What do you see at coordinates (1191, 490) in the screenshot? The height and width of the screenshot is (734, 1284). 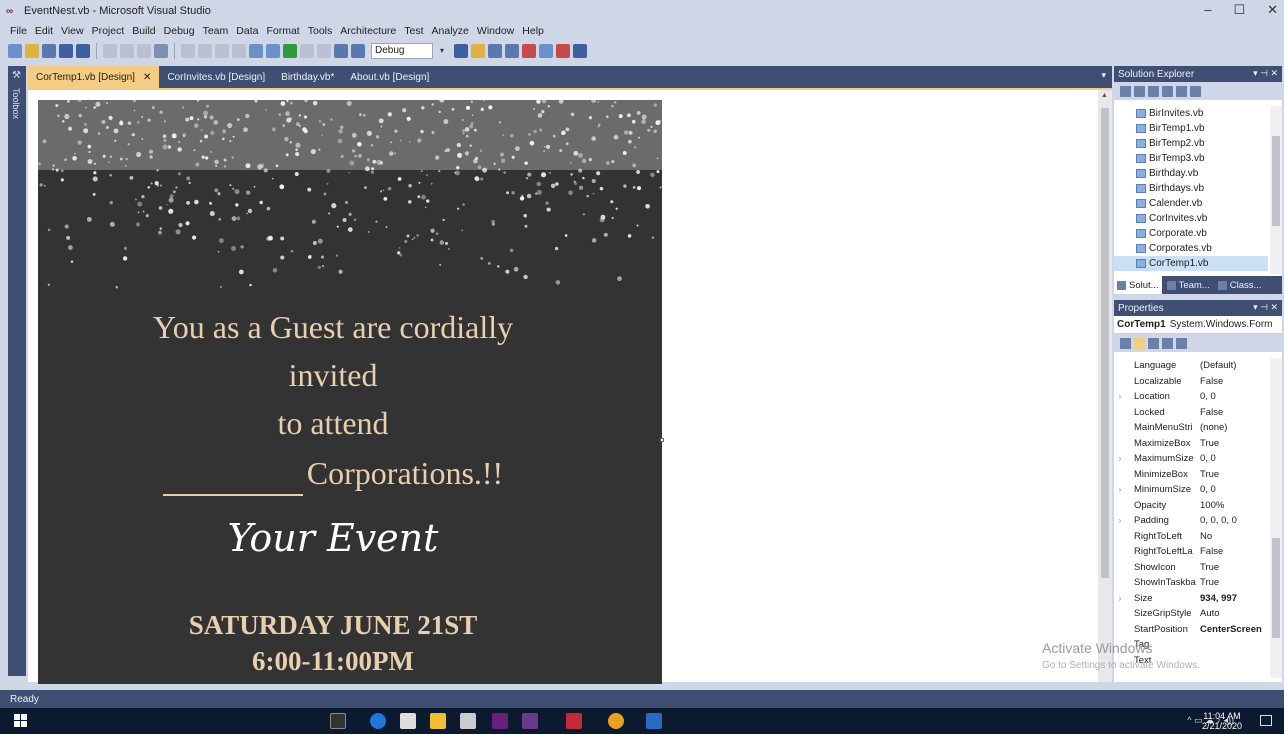 I see `property-row: › MinimumSize 0, 0` at bounding box center [1191, 490].